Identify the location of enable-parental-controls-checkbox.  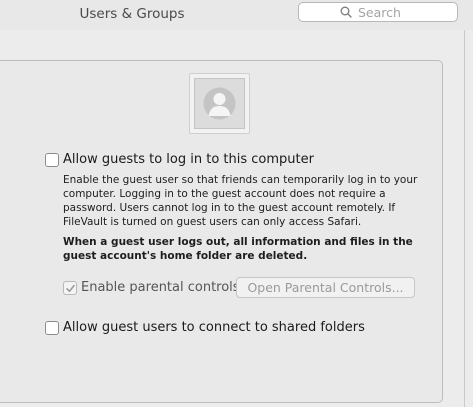
(70, 288).